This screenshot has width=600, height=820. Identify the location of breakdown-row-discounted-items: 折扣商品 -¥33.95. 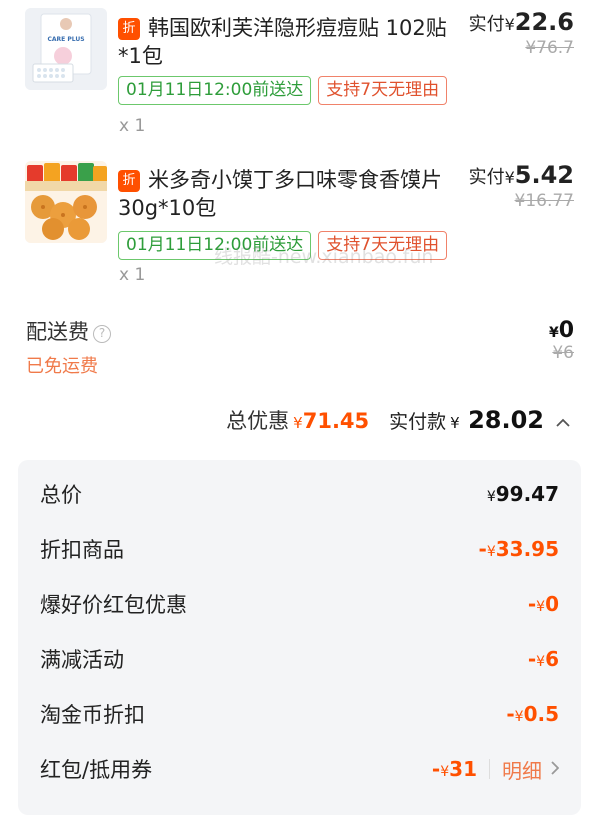
(299, 549).